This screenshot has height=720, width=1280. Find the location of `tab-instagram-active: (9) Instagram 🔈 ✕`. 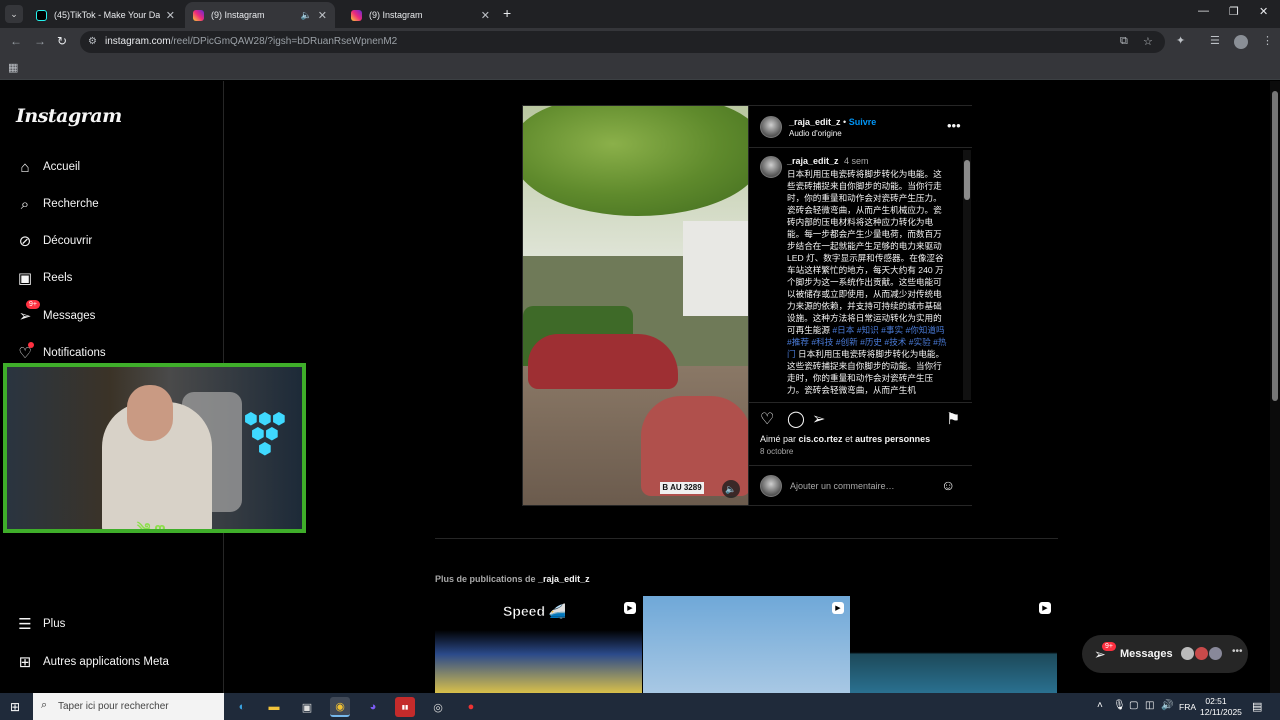

tab-instagram-active: (9) Instagram 🔈 ✕ is located at coordinates (260, 15).